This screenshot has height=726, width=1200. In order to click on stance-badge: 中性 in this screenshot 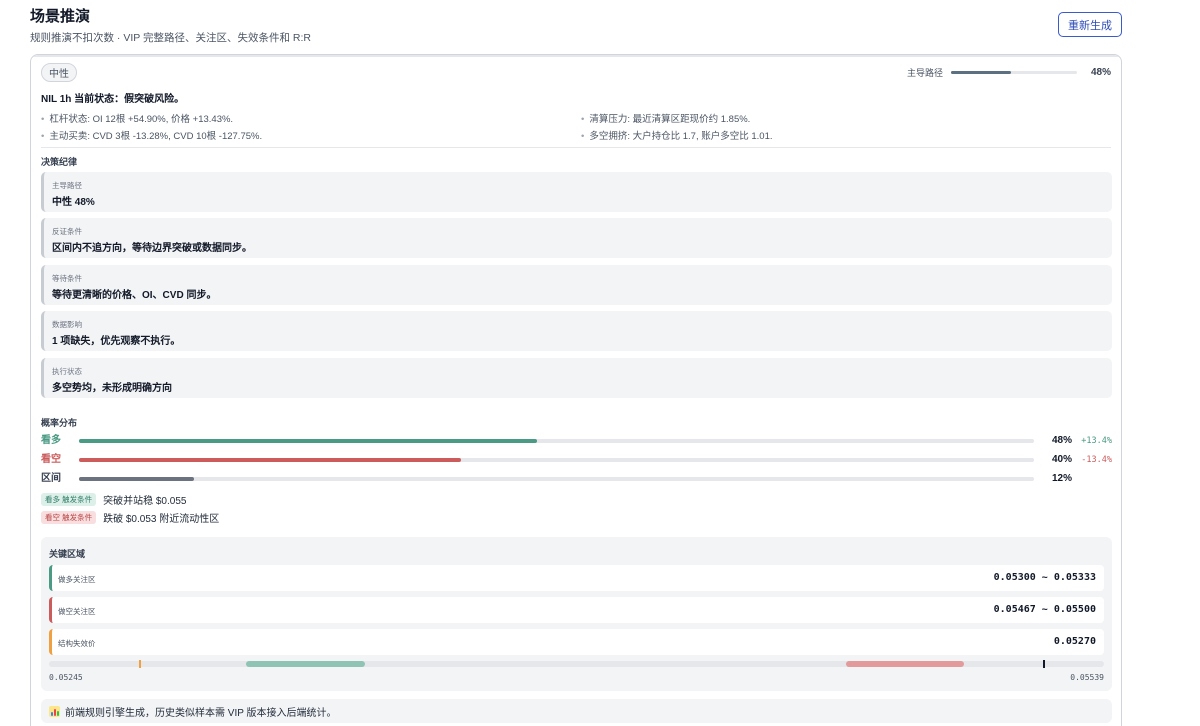, I will do `click(59, 72)`.